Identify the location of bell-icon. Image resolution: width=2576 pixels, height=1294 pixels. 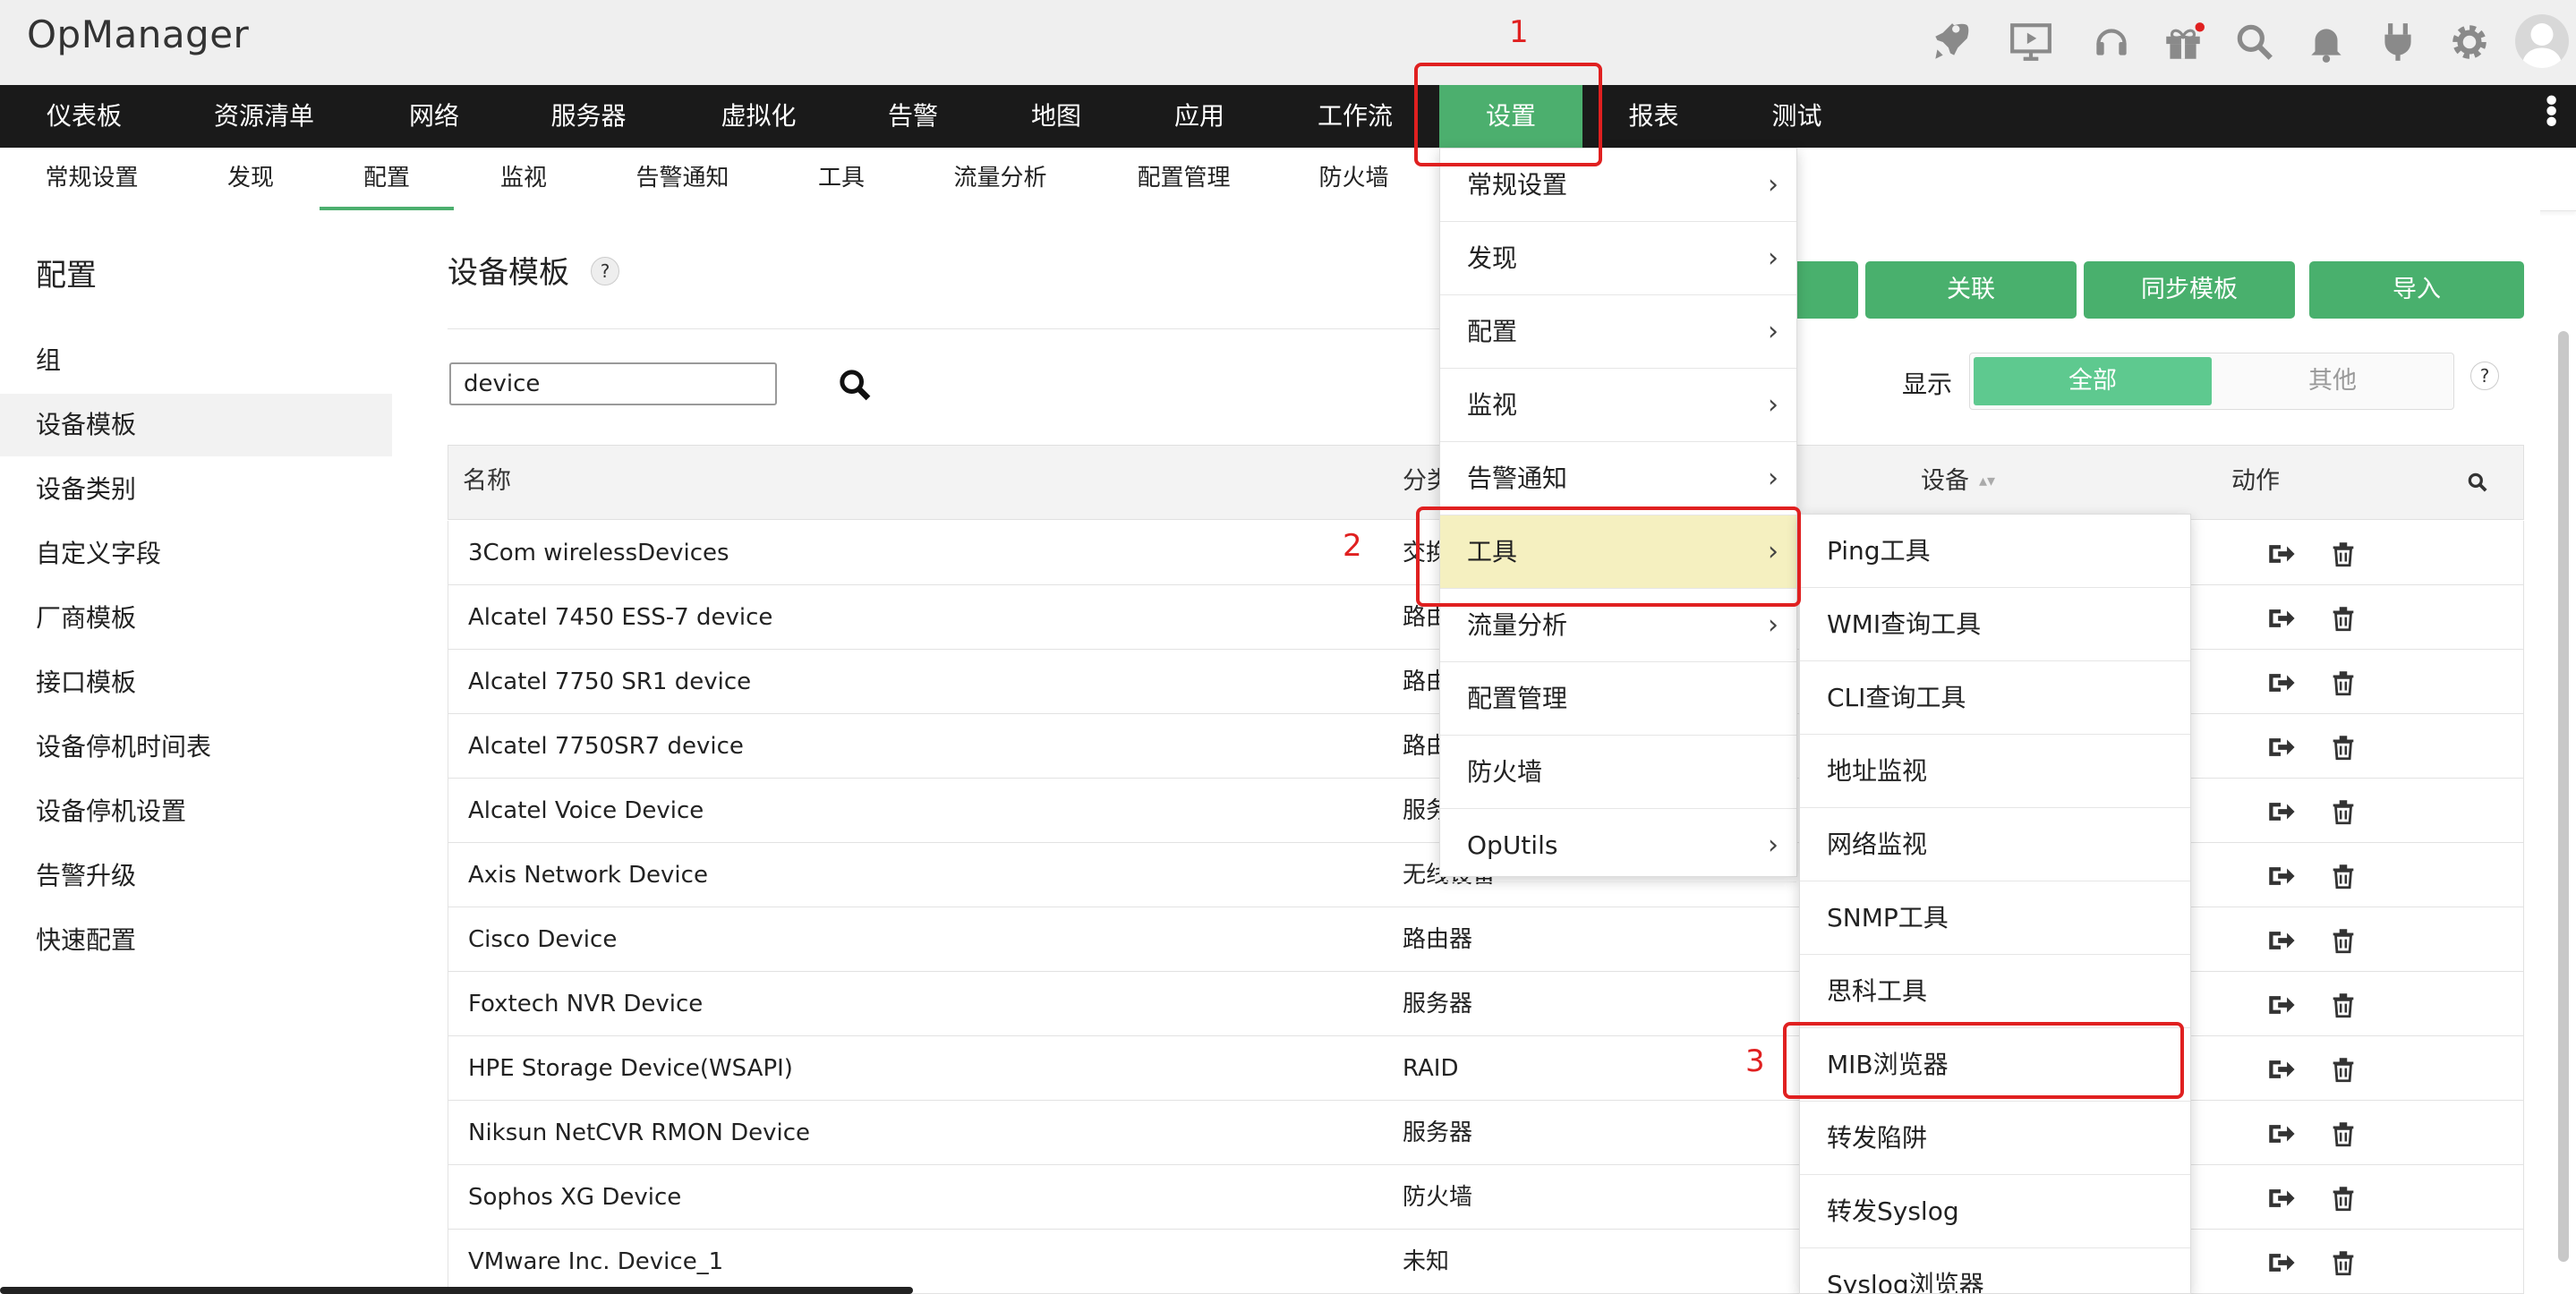
(2326, 42).